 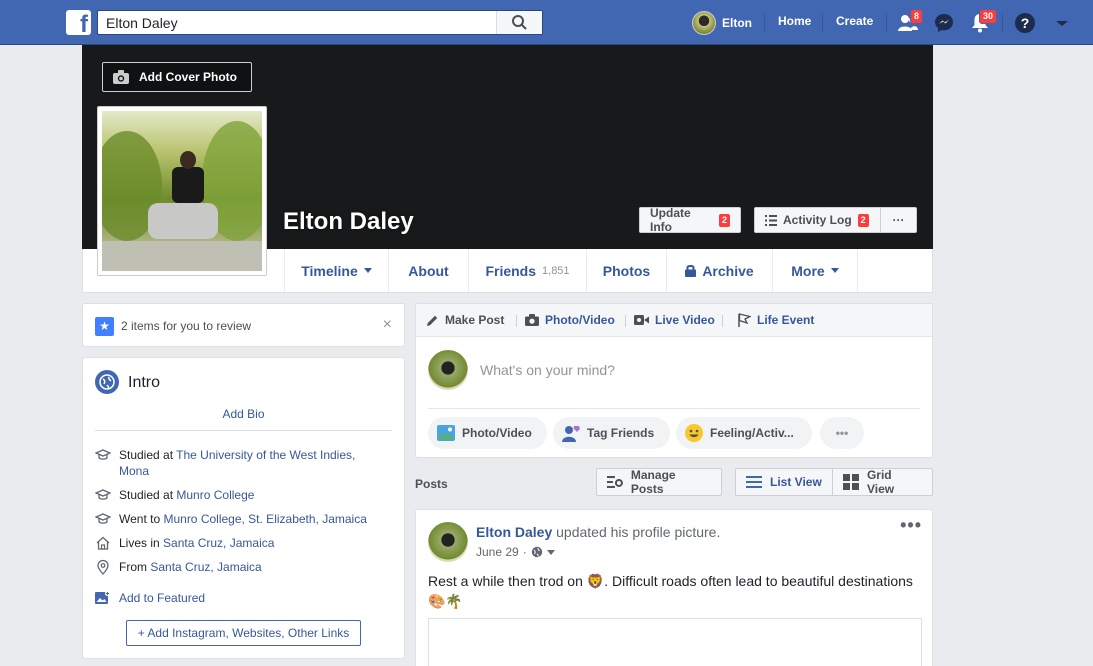 What do you see at coordinates (336, 270) in the screenshot?
I see `tab-timeline: Timeline` at bounding box center [336, 270].